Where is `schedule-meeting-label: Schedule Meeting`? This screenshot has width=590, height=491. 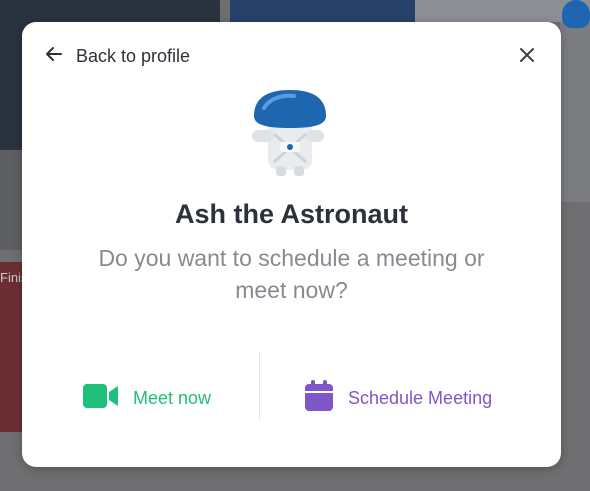
schedule-meeting-label: Schedule Meeting is located at coordinates (420, 397).